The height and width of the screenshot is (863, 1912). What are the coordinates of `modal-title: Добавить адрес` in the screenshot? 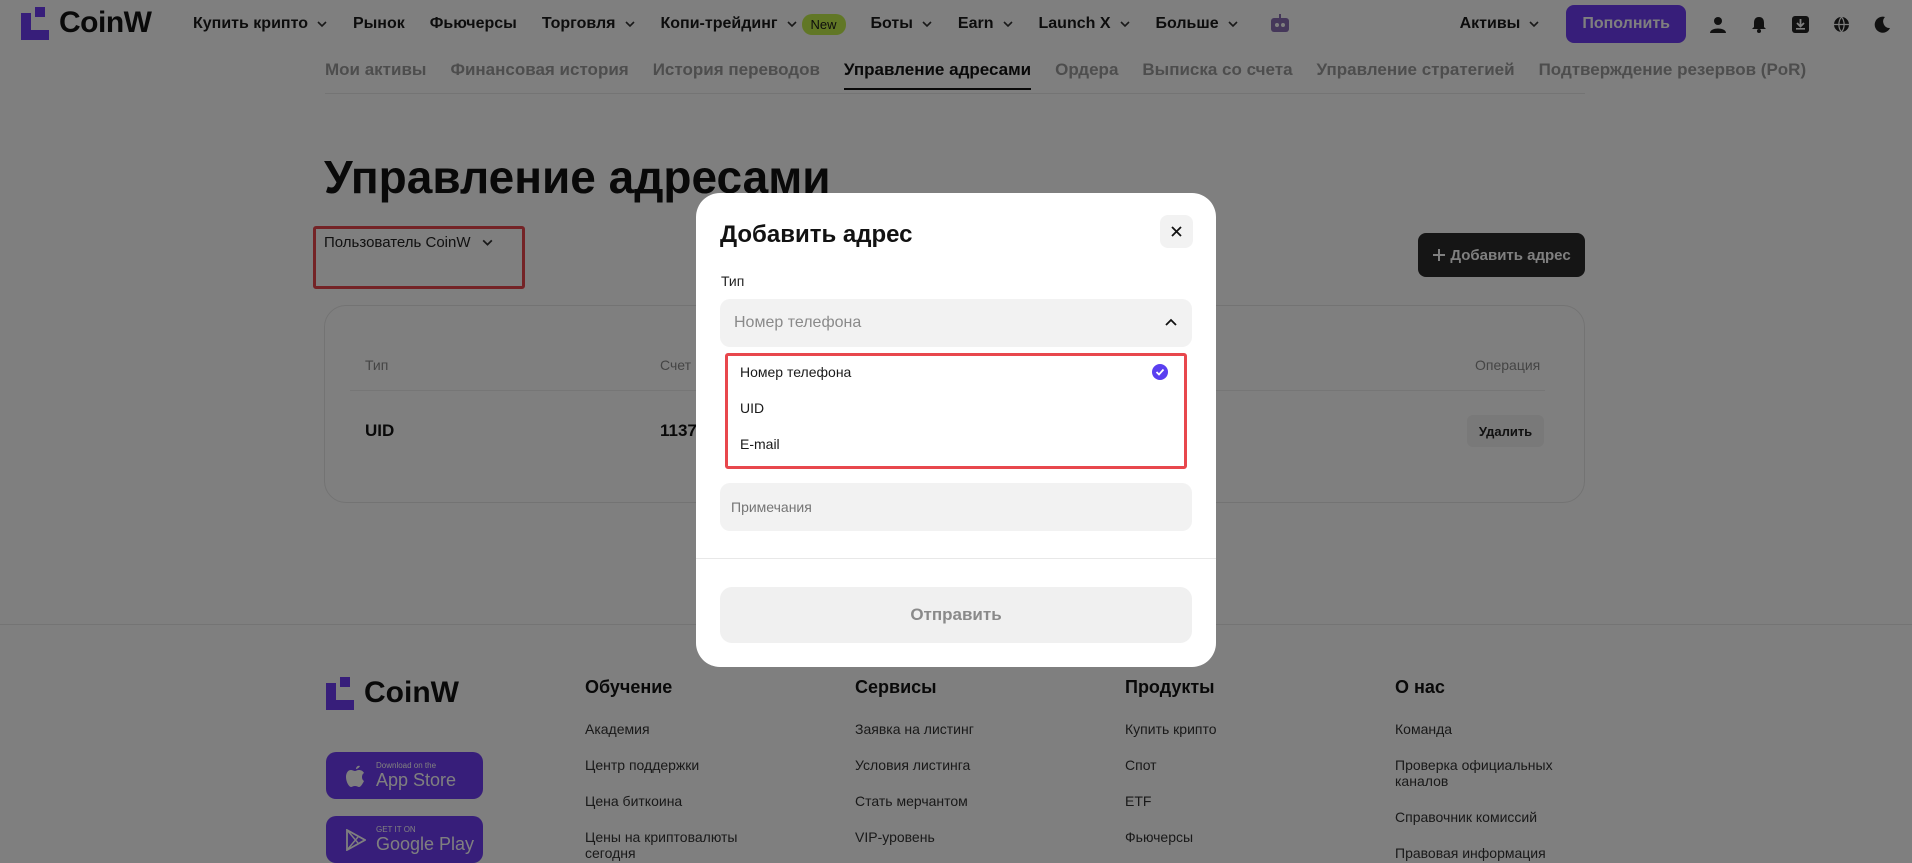 It's located at (816, 234).